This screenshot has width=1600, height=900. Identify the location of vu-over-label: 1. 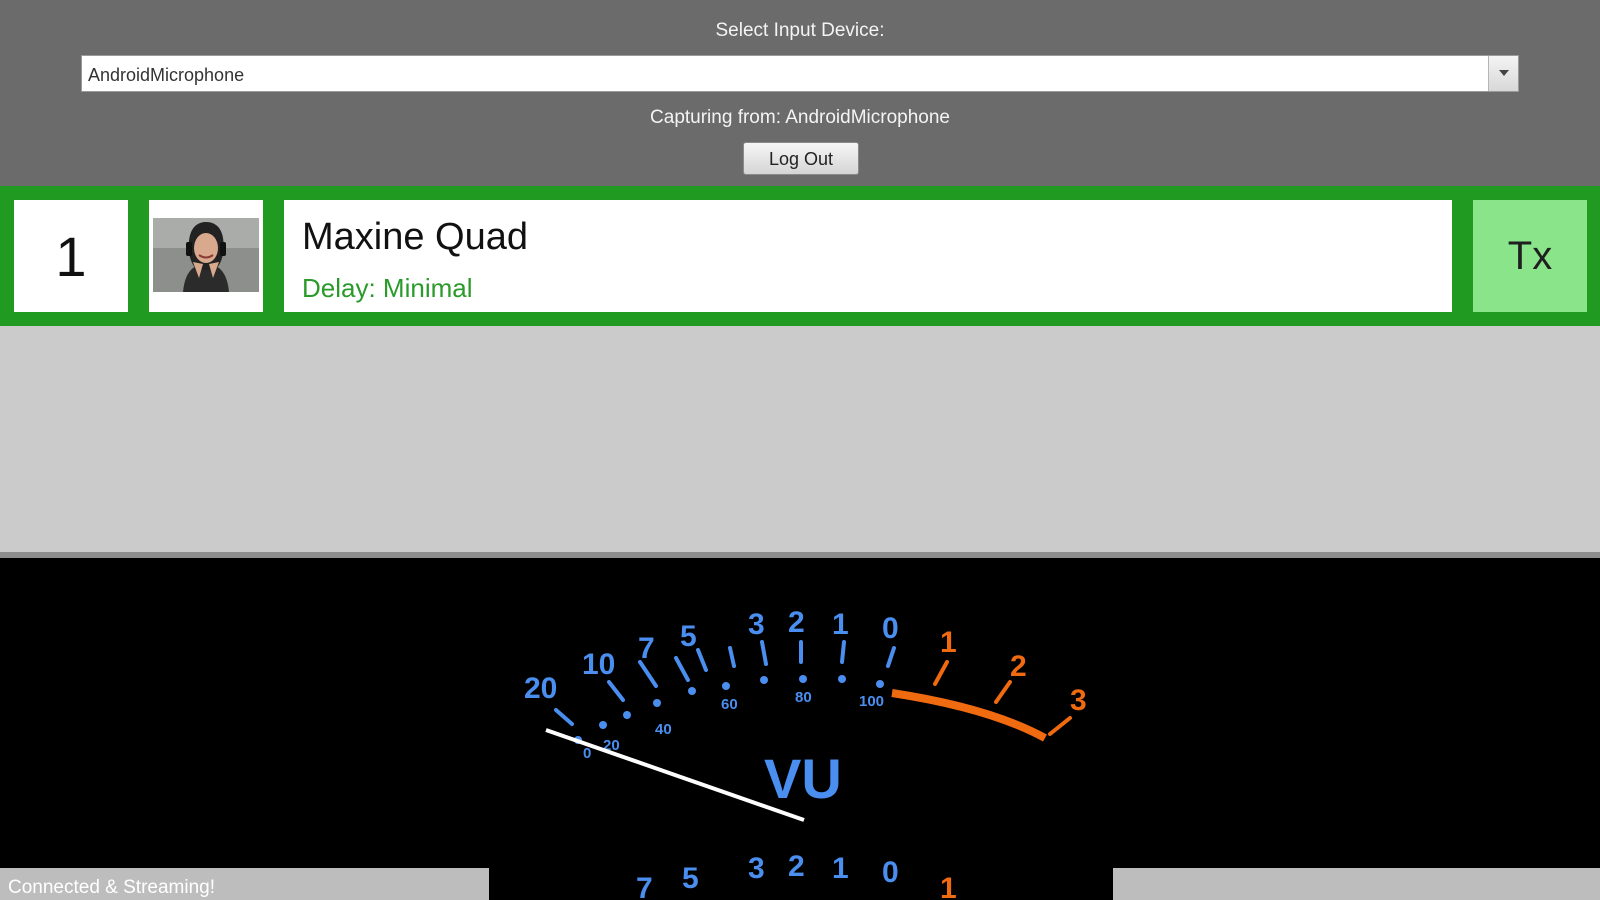
(948, 642).